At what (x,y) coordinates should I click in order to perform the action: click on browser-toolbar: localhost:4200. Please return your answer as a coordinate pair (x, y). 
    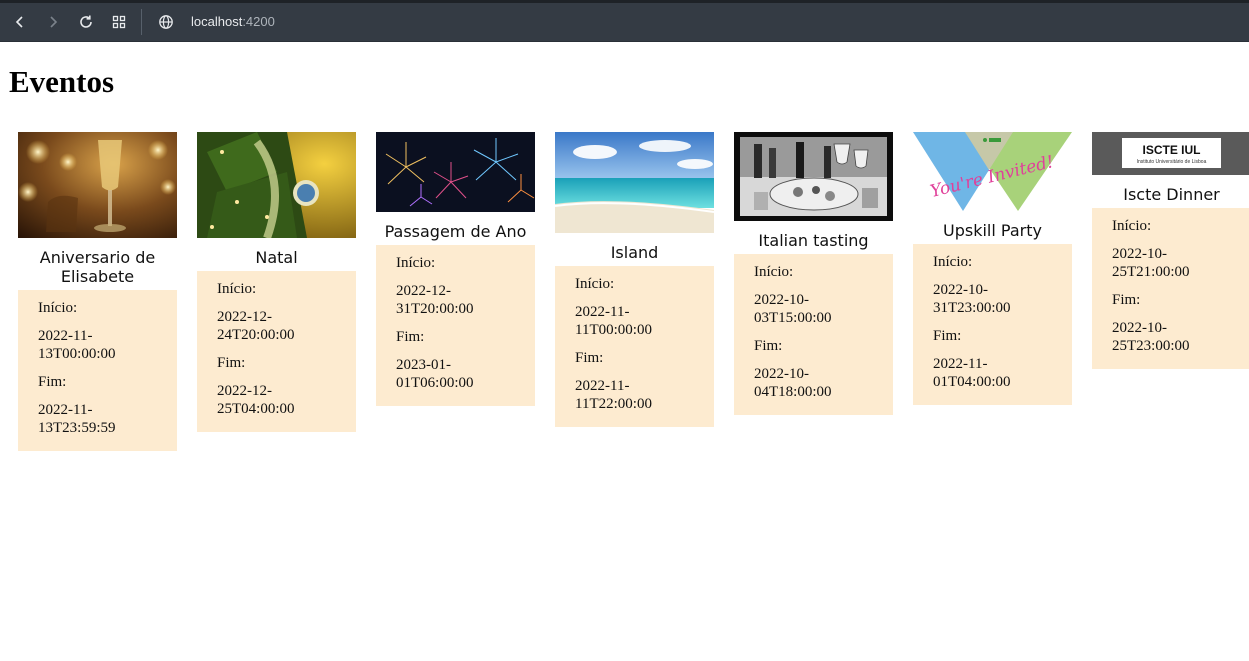
    Looking at the image, I should click on (624, 22).